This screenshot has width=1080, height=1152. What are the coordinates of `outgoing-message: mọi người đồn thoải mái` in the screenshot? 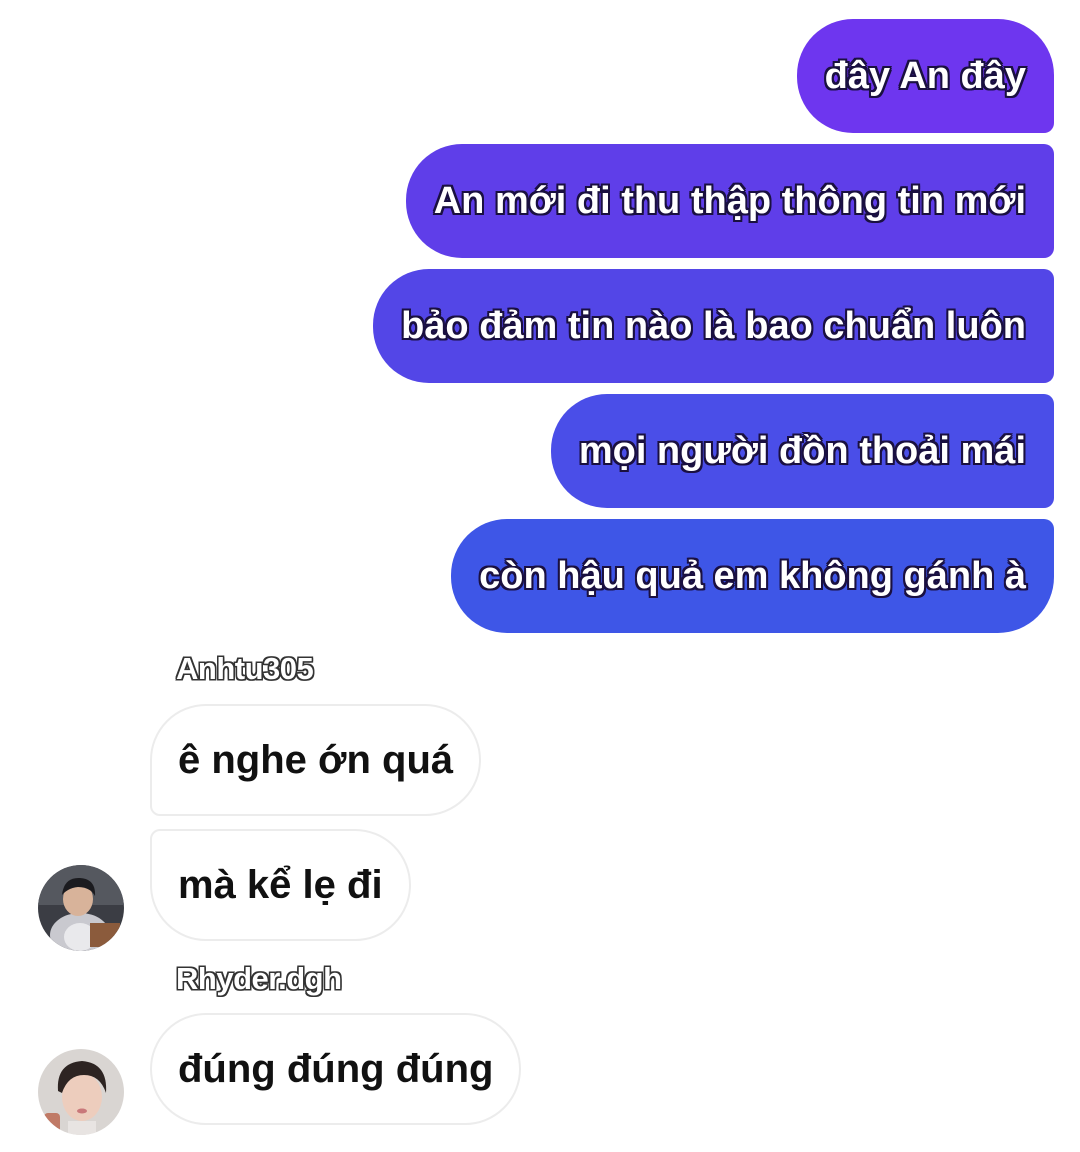 It's located at (802, 451).